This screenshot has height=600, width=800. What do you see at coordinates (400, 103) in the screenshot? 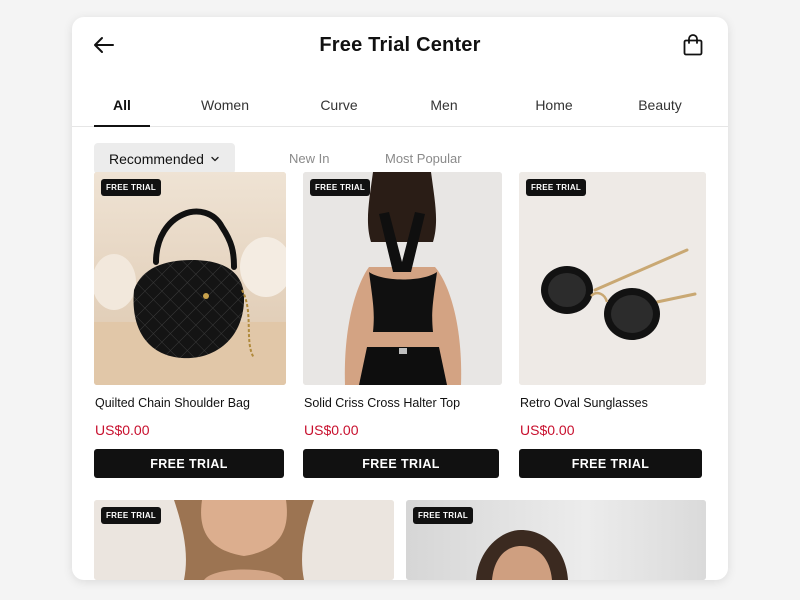
I see `category-tabs: All Women Curve Men Home Beauty` at bounding box center [400, 103].